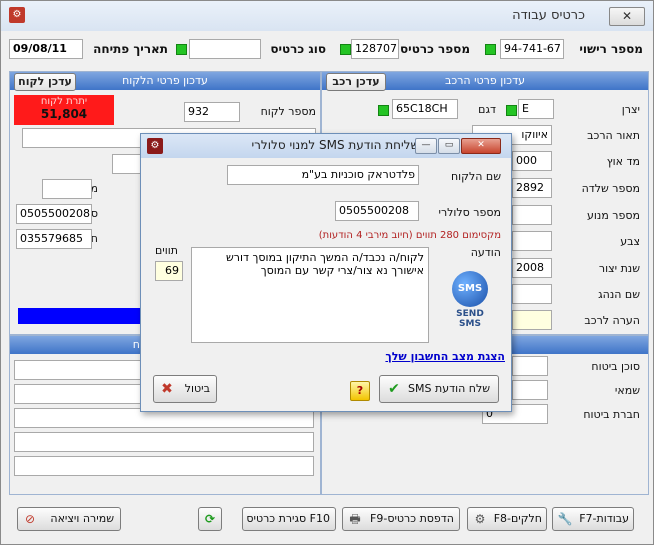 The width and height of the screenshot is (654, 545). I want to click on sms-chars-label: תווים, so click(166, 250).